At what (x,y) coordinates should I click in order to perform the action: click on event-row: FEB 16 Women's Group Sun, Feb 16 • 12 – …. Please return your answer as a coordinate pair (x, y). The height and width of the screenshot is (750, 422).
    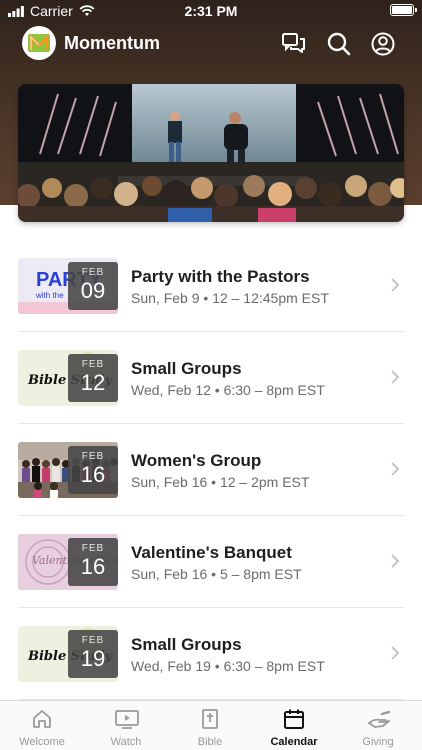
    Looking at the image, I should click on (211, 470).